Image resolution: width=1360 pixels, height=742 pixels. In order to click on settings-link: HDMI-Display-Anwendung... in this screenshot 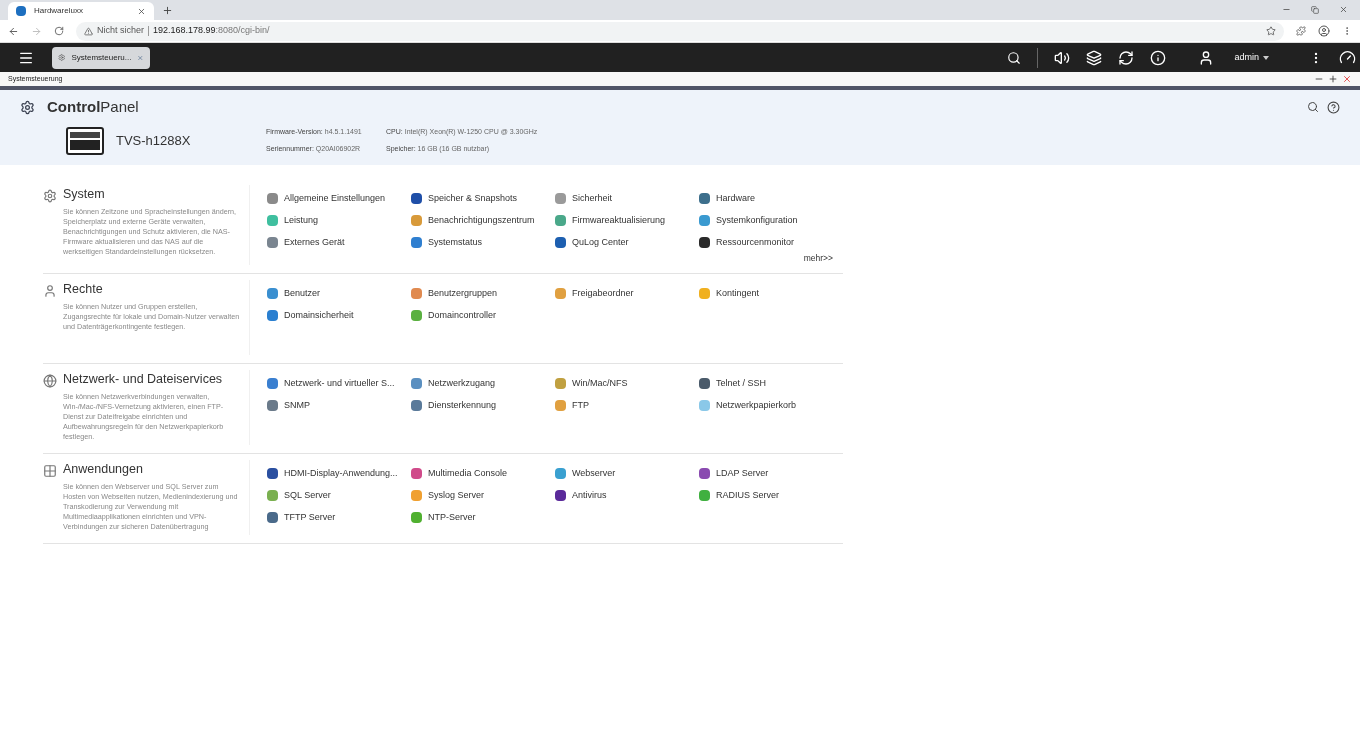, I will do `click(339, 473)`.